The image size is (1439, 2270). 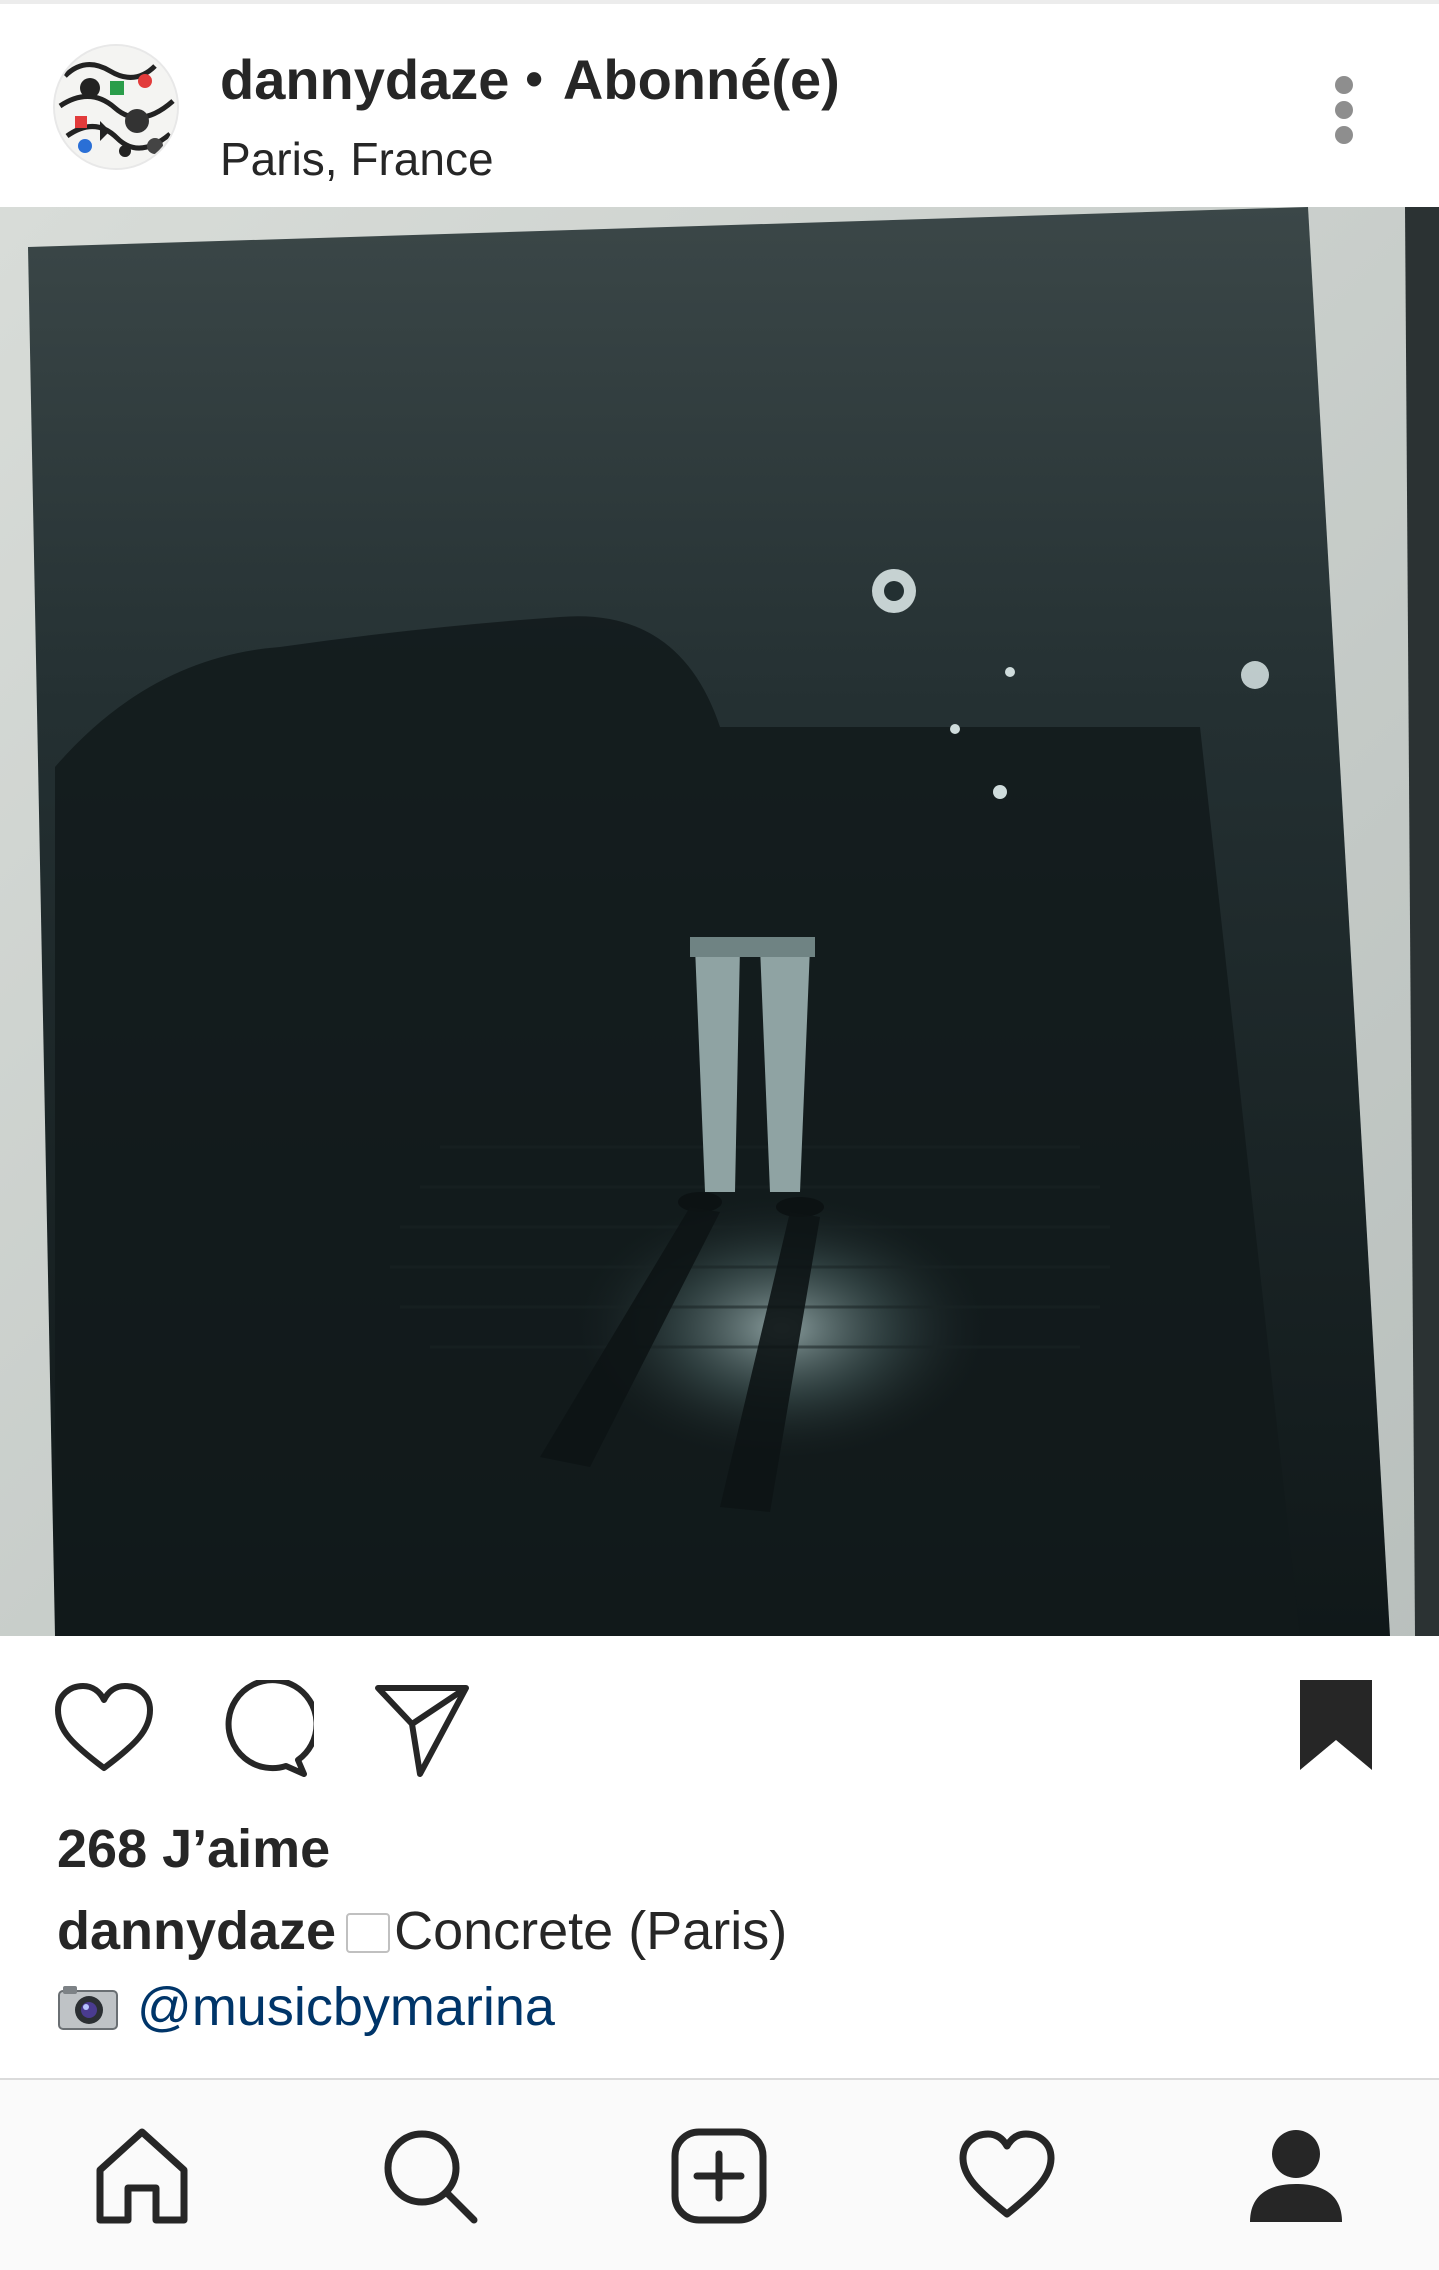 I want to click on bottom-navigation, so click(x=719, y=2174).